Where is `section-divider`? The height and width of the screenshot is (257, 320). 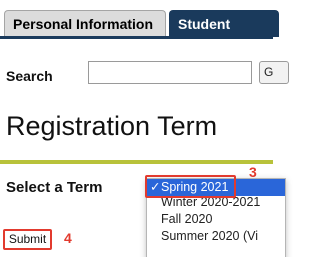 section-divider is located at coordinates (136, 162).